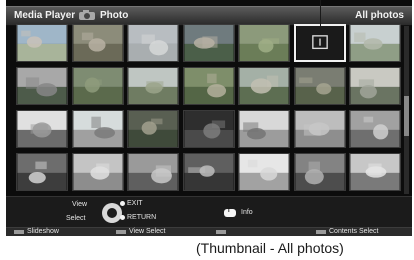 The width and height of the screenshot is (414, 260). I want to click on scrollbar-thumb, so click(406, 116).